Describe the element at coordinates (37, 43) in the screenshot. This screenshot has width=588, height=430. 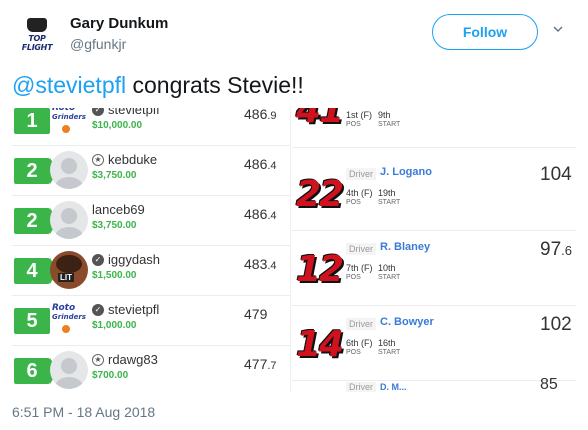
I see `avatar-logo-text: TOP FLIGHT` at that location.